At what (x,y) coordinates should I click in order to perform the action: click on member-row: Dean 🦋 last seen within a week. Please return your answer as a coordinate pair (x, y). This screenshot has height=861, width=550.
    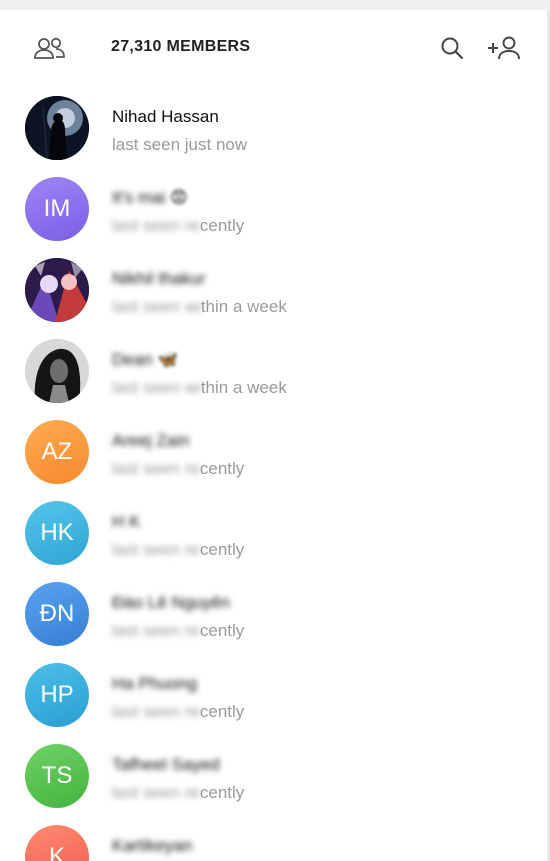
    Looking at the image, I should click on (273, 369).